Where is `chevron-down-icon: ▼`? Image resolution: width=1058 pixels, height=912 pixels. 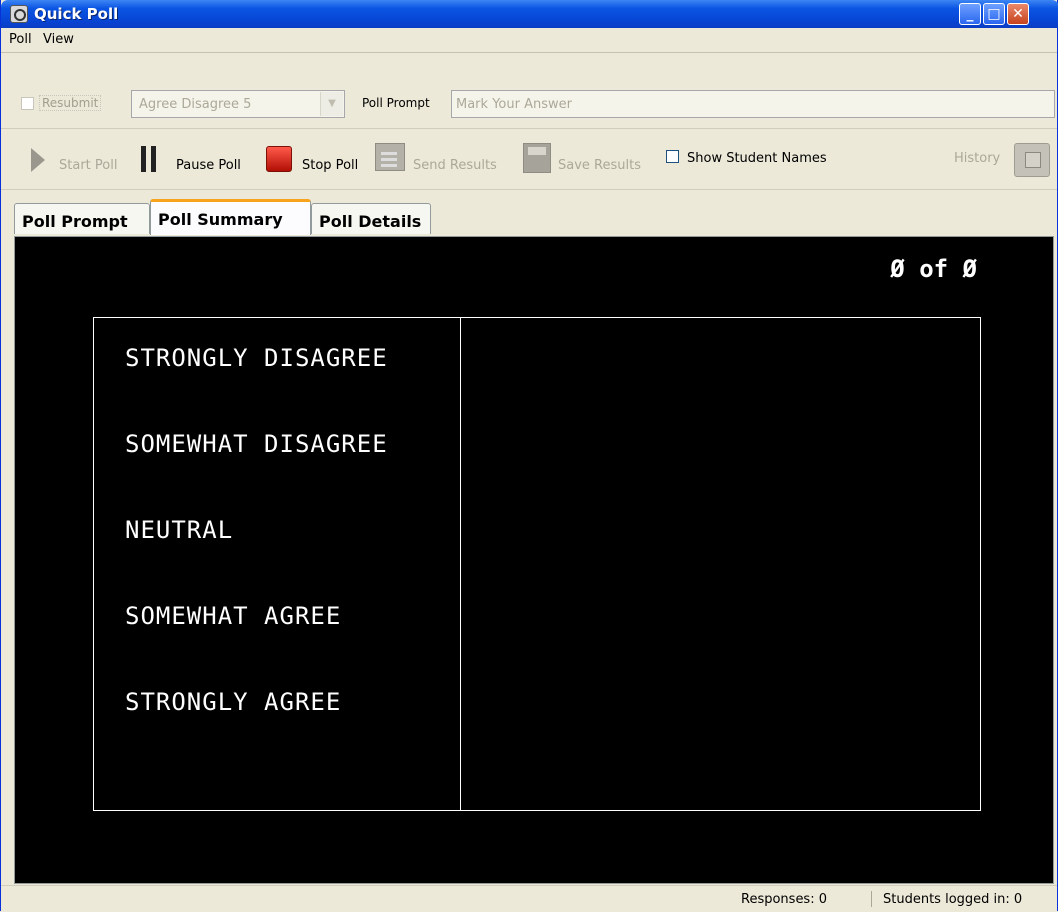 chevron-down-icon: ▼ is located at coordinates (331, 104).